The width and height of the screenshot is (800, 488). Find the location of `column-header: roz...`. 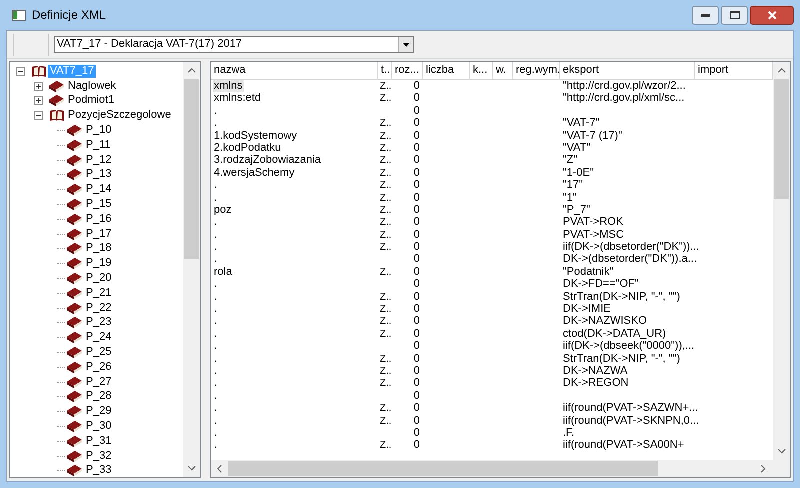

column-header: roz... is located at coordinates (407, 70).